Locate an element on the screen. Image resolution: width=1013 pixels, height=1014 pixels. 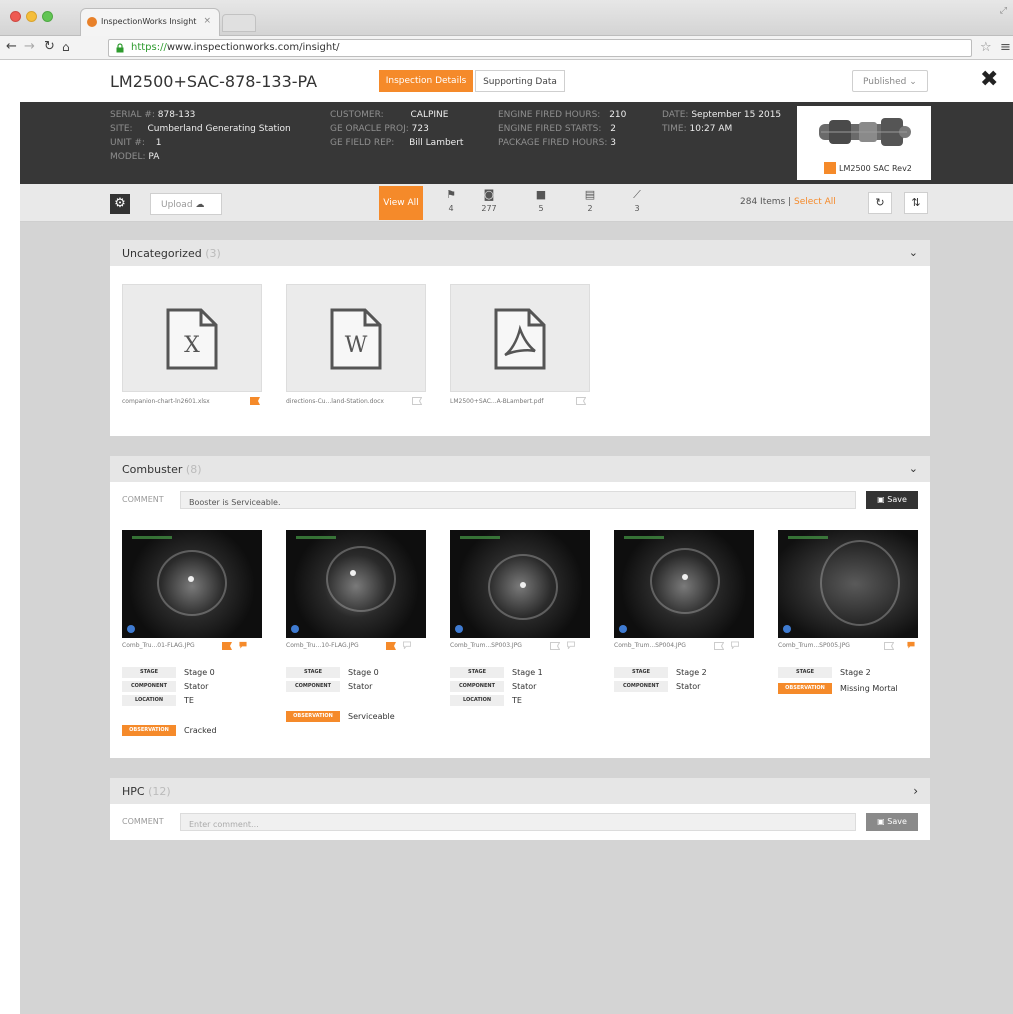
tag-value: Stage 2 is located at coordinates (855, 672).